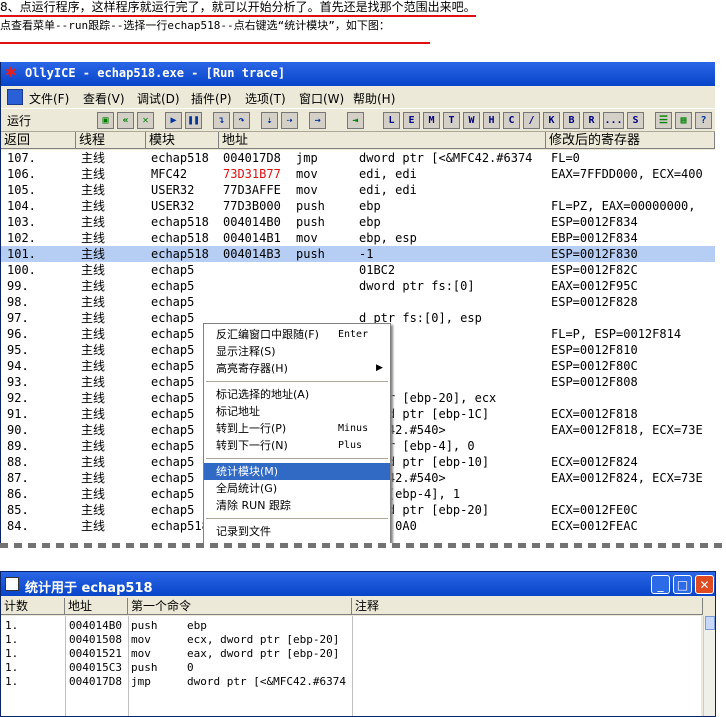 This screenshot has width=726, height=717. Describe the element at coordinates (125, 120) in the screenshot. I see `restart-icon: «` at that location.